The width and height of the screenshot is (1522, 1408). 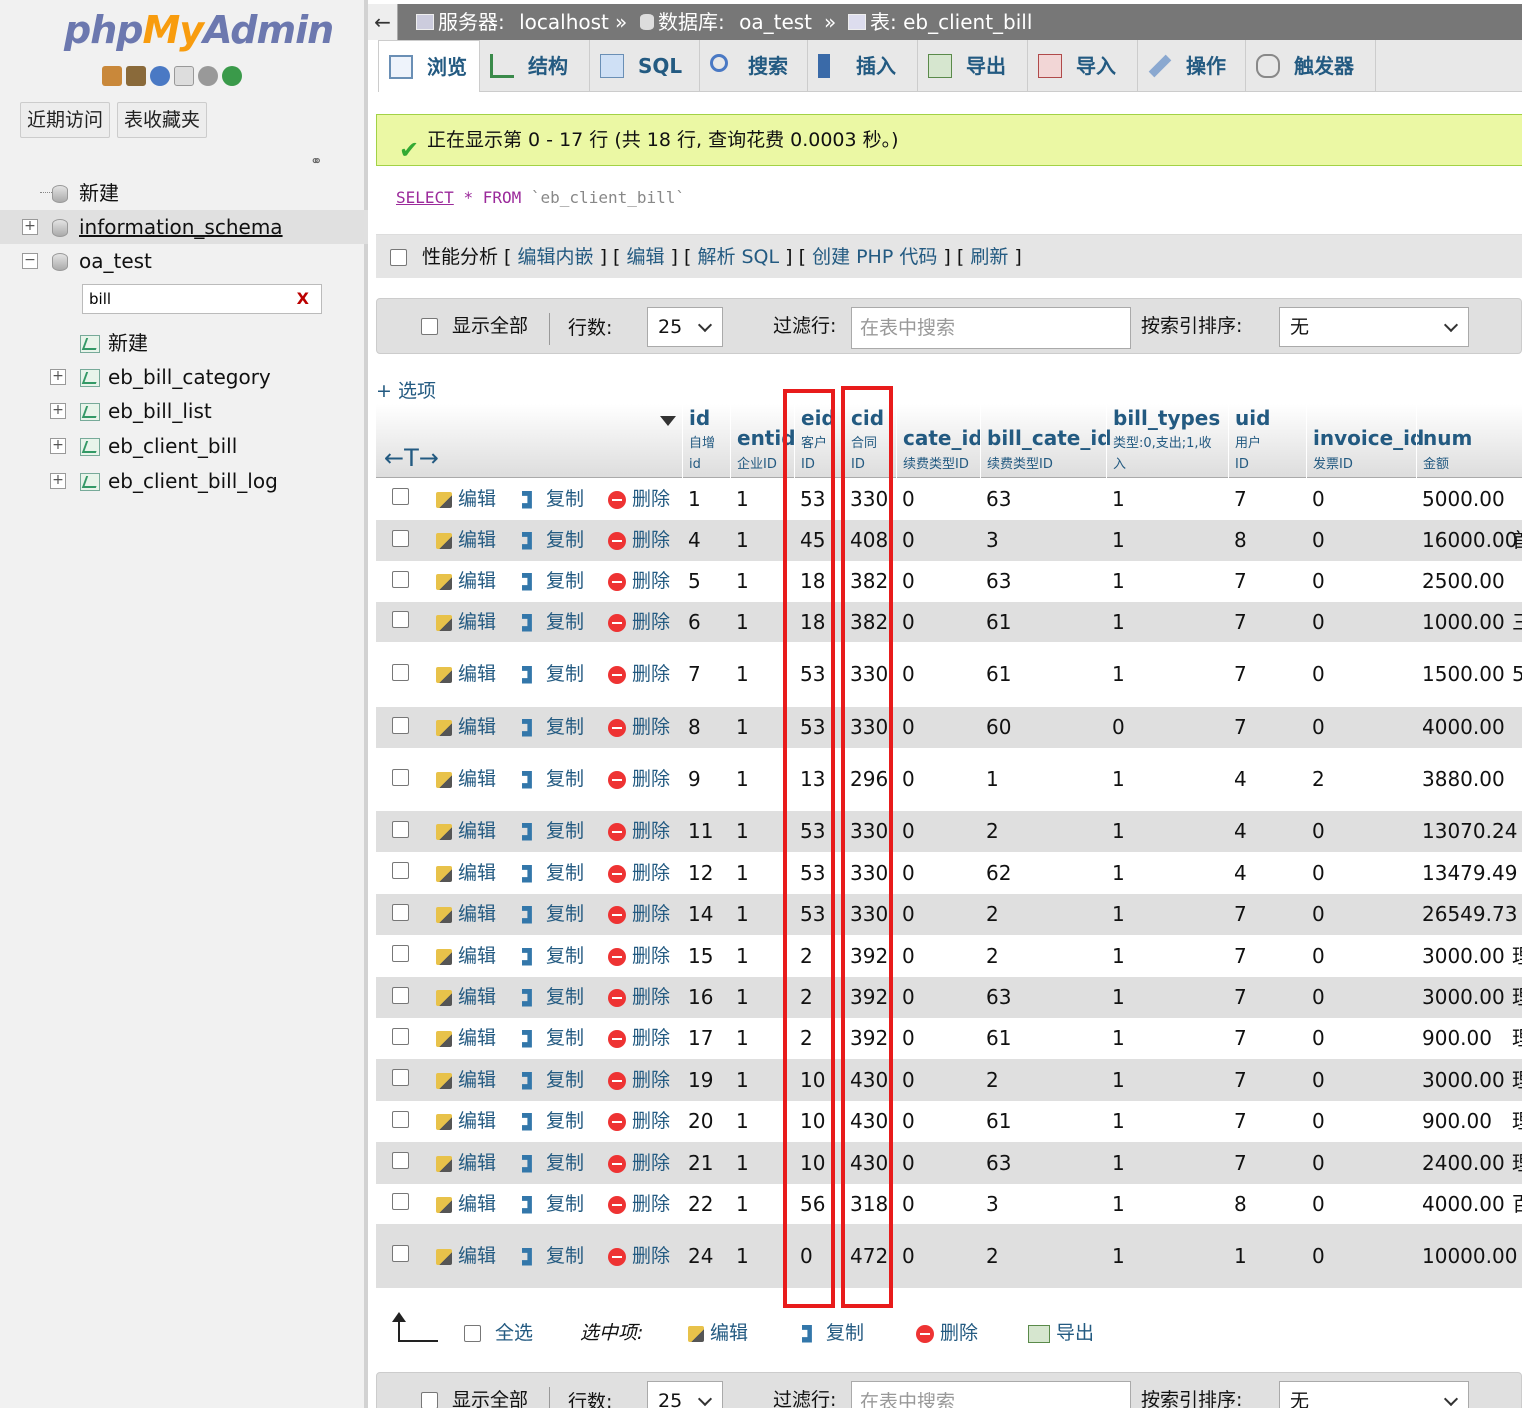 I want to click on cell-next: 三, so click(x=1517, y=622).